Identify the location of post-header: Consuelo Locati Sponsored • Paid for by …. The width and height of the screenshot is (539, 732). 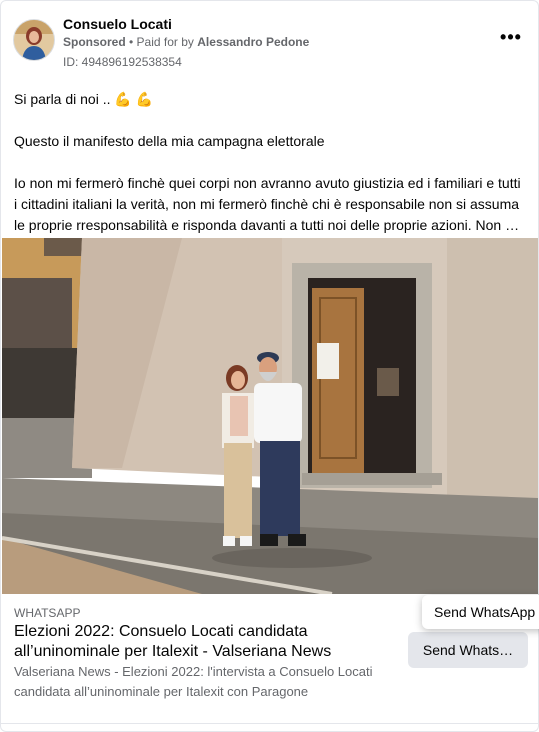
(269, 43).